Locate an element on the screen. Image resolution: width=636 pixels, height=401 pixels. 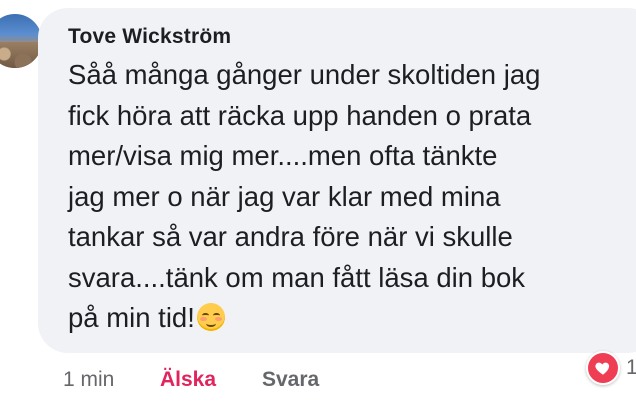
comment-line: svara....tänk om man fått läsa din bok is located at coordinates (297, 277).